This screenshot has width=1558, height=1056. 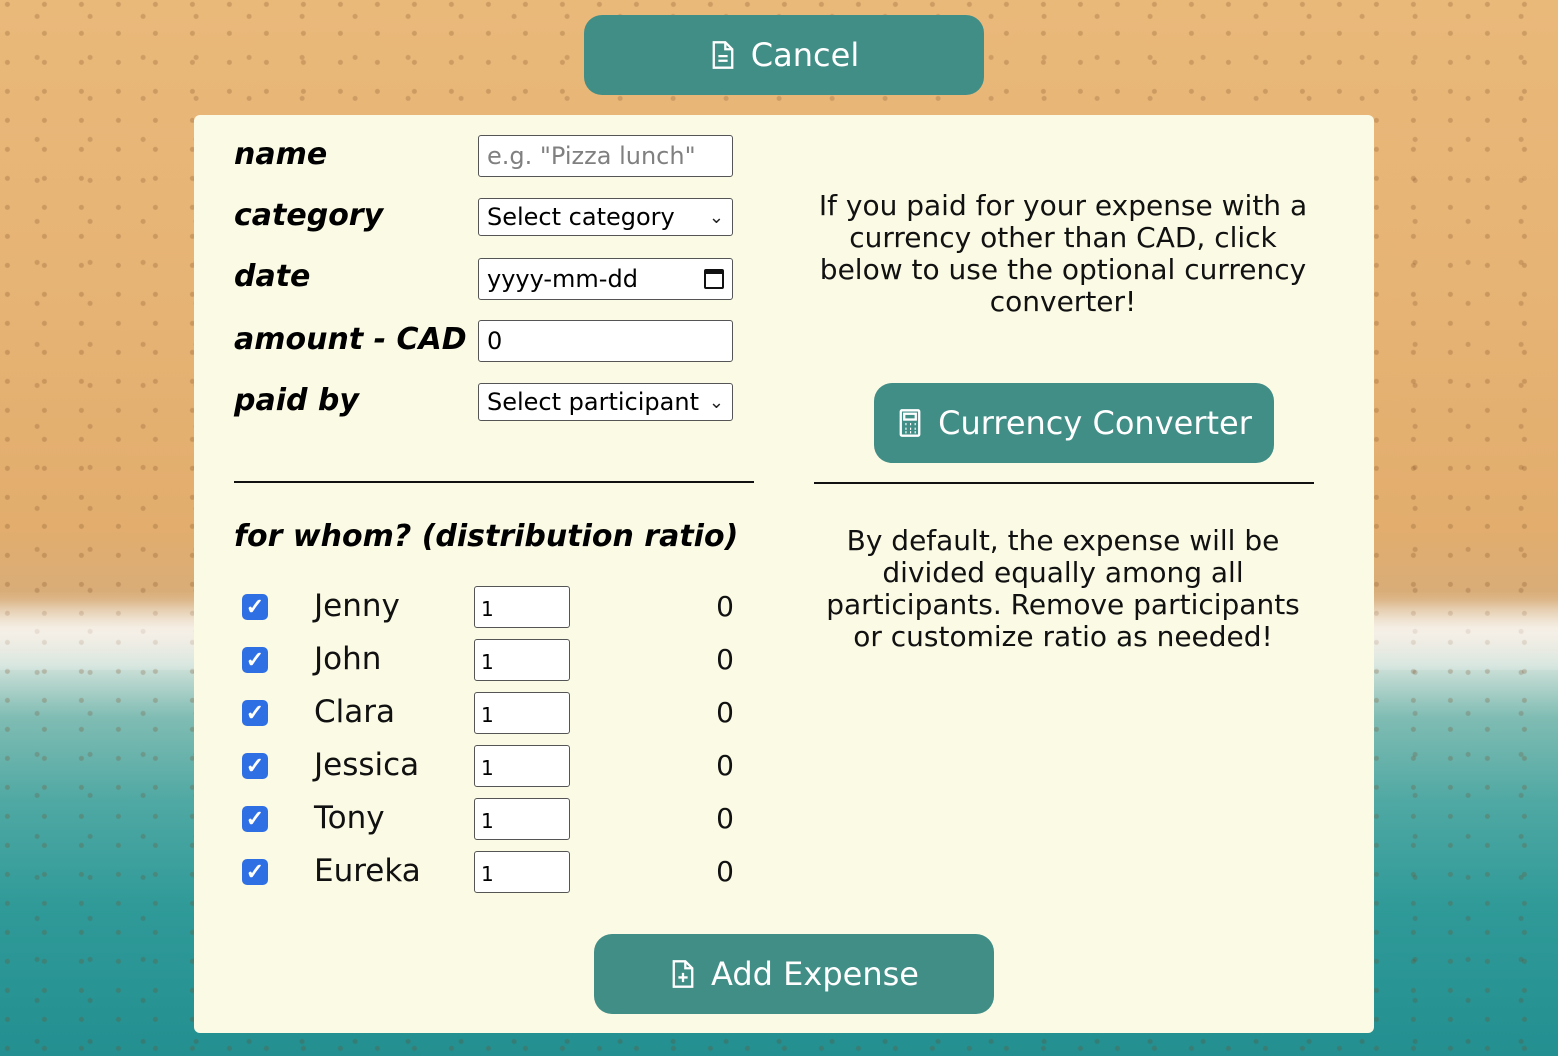 What do you see at coordinates (593, 402) in the screenshot?
I see `paid-by-select-value: Select participant` at bounding box center [593, 402].